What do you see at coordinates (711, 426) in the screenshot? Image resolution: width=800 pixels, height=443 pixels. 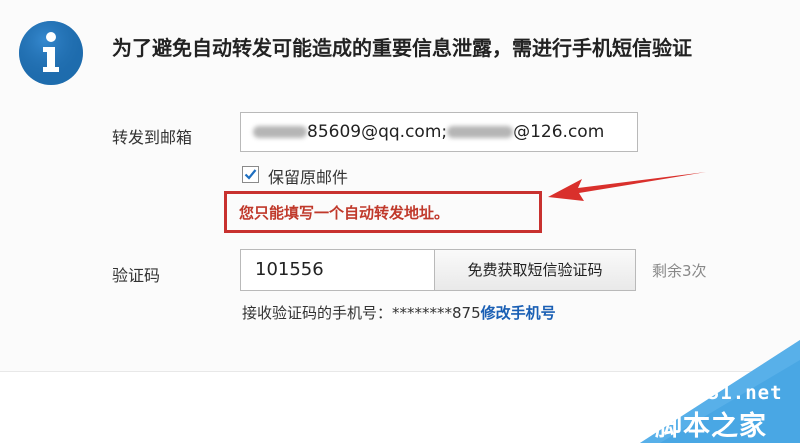 I see `watermark-name: 脚本之家` at bounding box center [711, 426].